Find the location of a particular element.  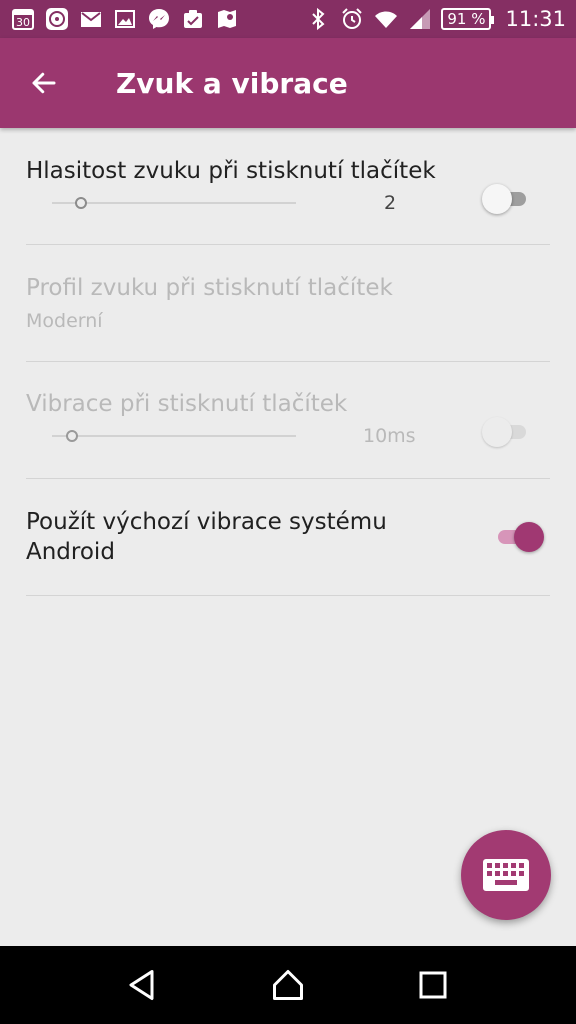

messenger-icon is located at coordinates (159, 19).